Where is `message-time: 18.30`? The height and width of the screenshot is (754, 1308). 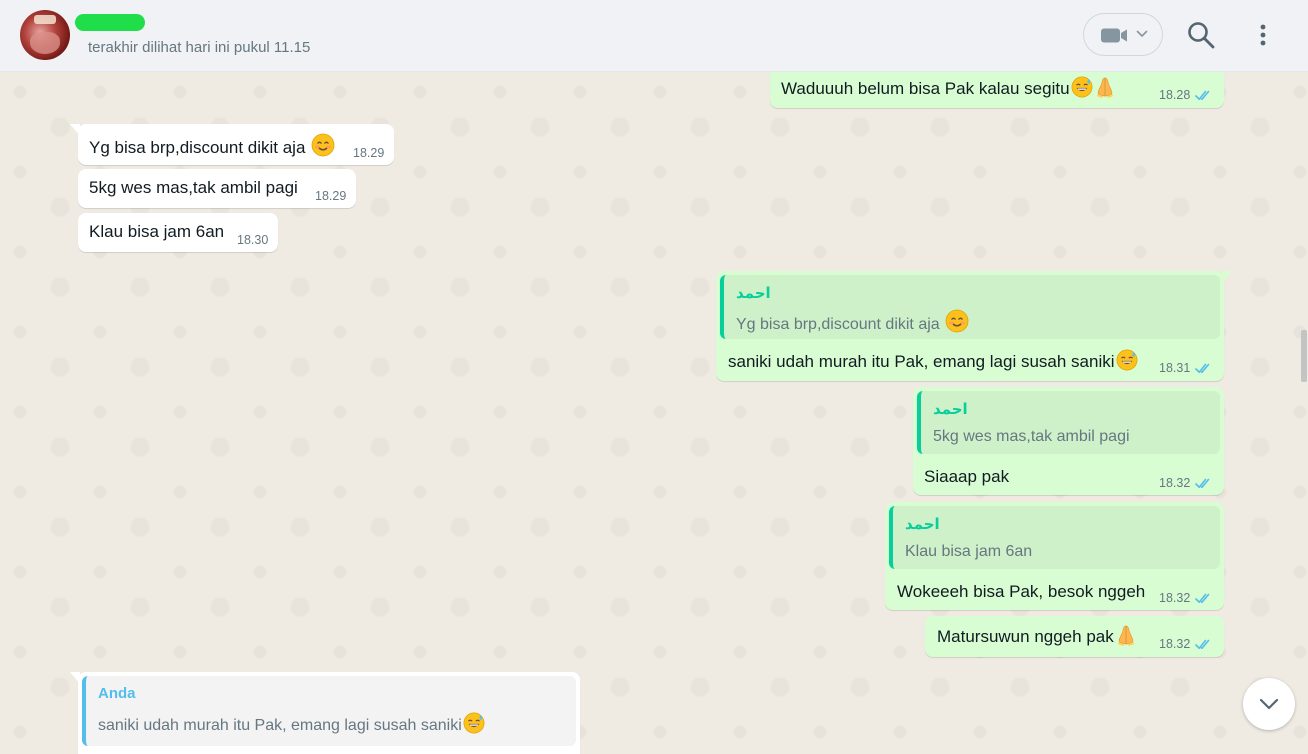 message-time: 18.30 is located at coordinates (253, 240).